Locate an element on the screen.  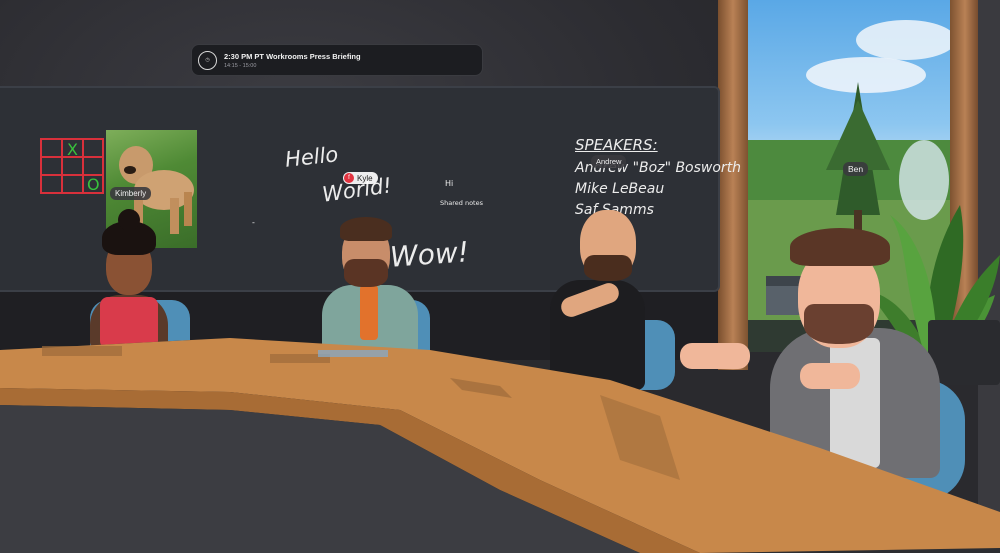
note-hi: Hi is located at coordinates (449, 183).